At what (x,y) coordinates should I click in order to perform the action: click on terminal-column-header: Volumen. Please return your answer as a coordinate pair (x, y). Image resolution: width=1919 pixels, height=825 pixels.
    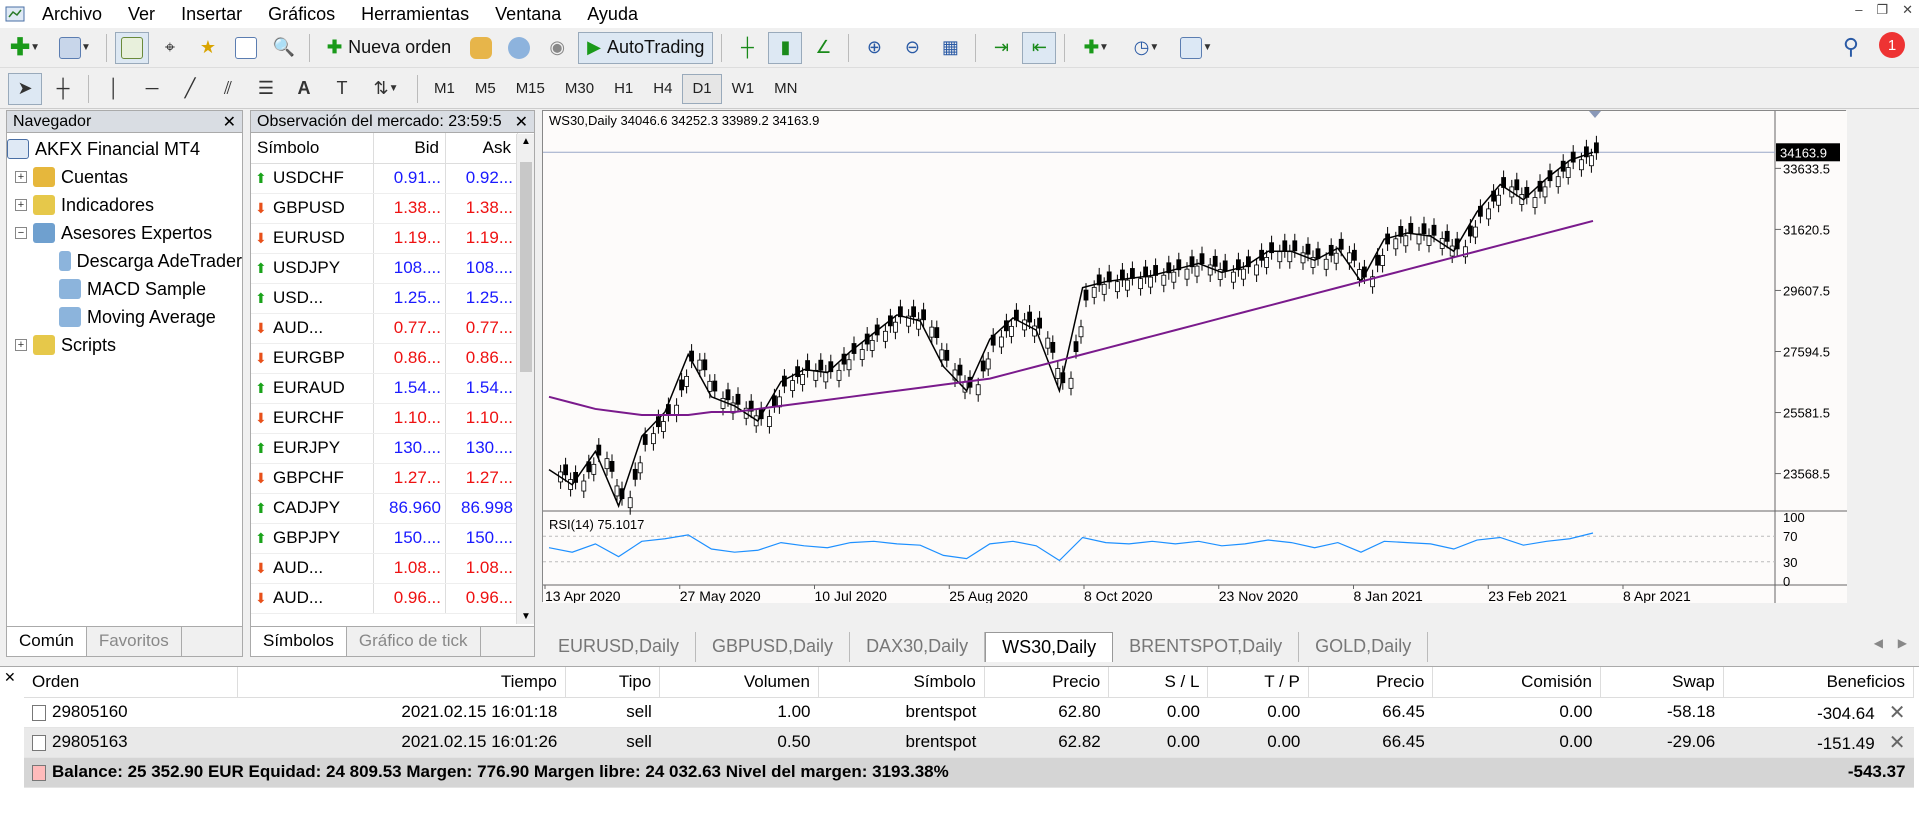
    Looking at the image, I should click on (739, 682).